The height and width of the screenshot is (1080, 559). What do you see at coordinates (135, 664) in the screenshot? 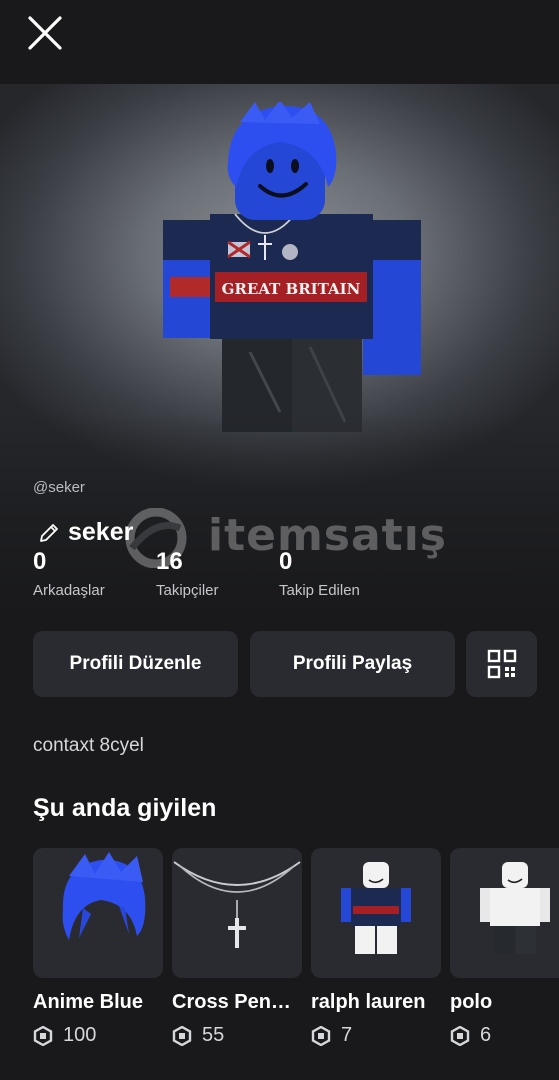
I see `edit-profile-button: Profili Düzenle` at bounding box center [135, 664].